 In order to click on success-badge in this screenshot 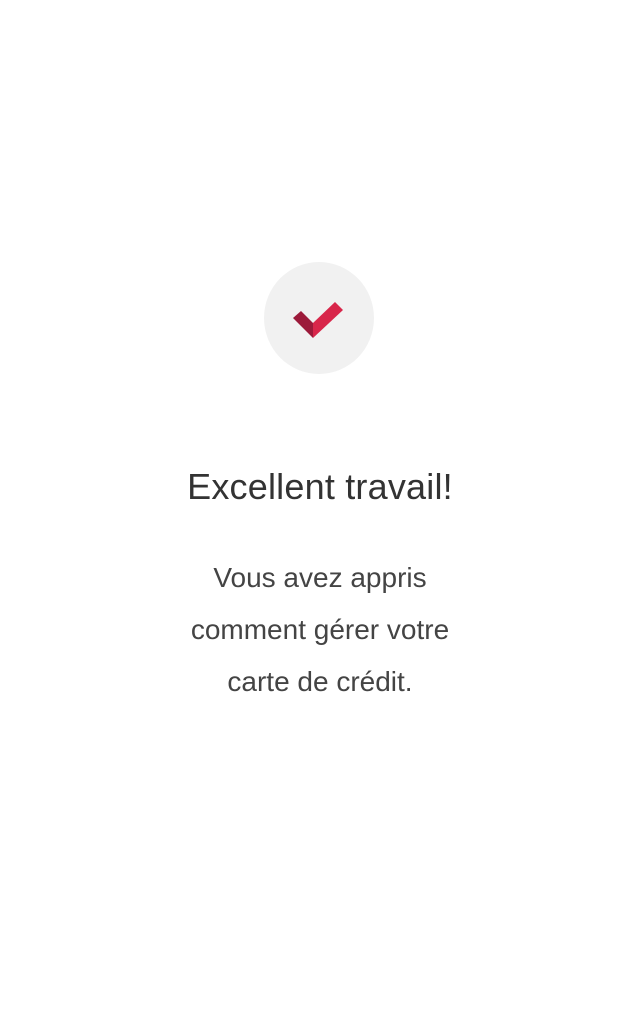, I will do `click(319, 318)`.